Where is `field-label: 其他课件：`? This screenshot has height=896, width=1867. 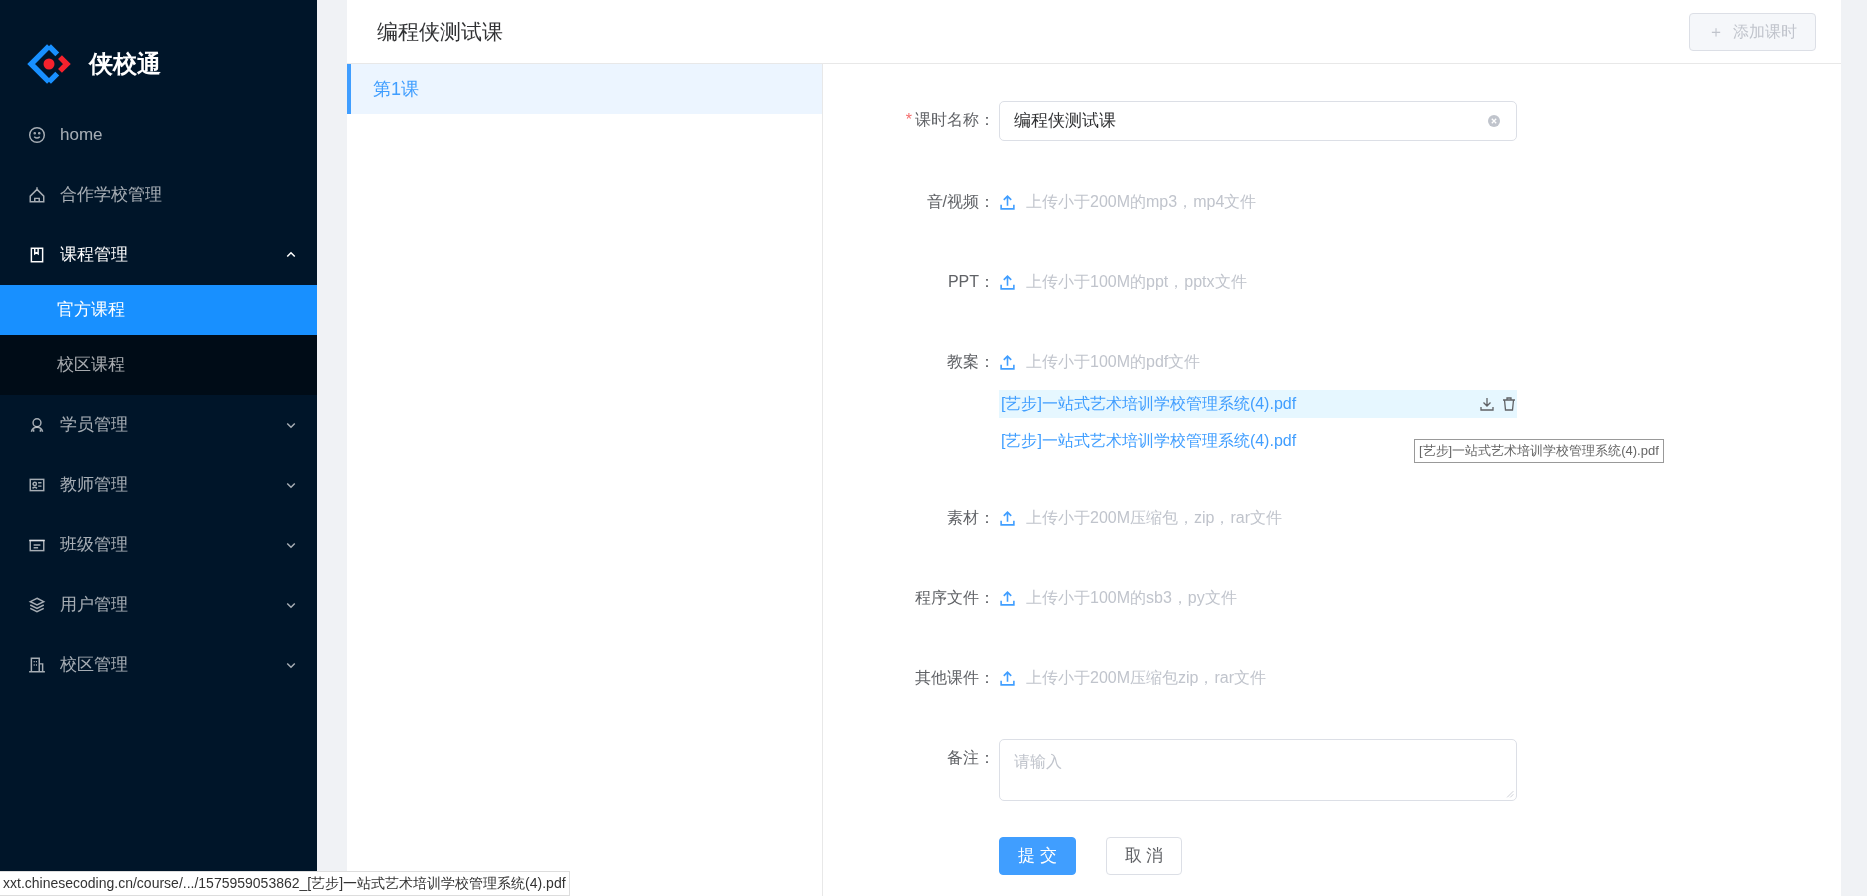
field-label: 其他课件： is located at coordinates (954, 678).